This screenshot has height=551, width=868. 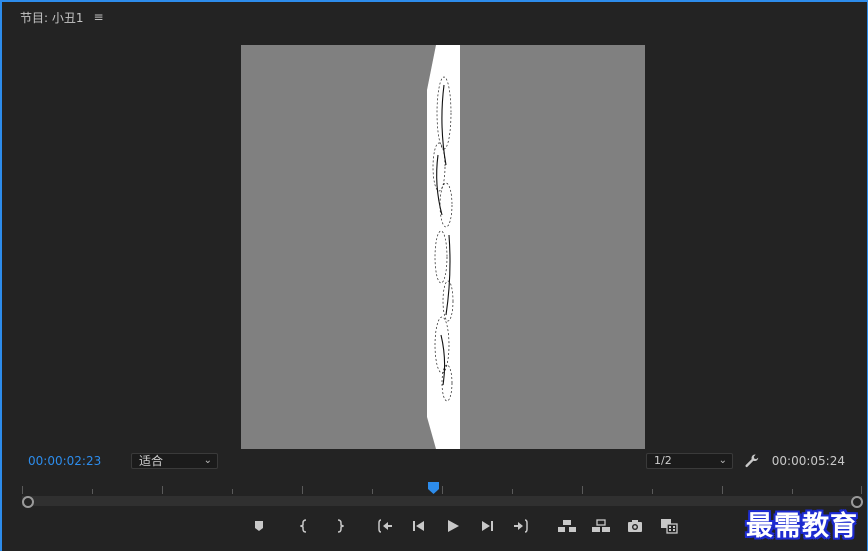 I want to click on go-to-out-icon, so click(x=521, y=526).